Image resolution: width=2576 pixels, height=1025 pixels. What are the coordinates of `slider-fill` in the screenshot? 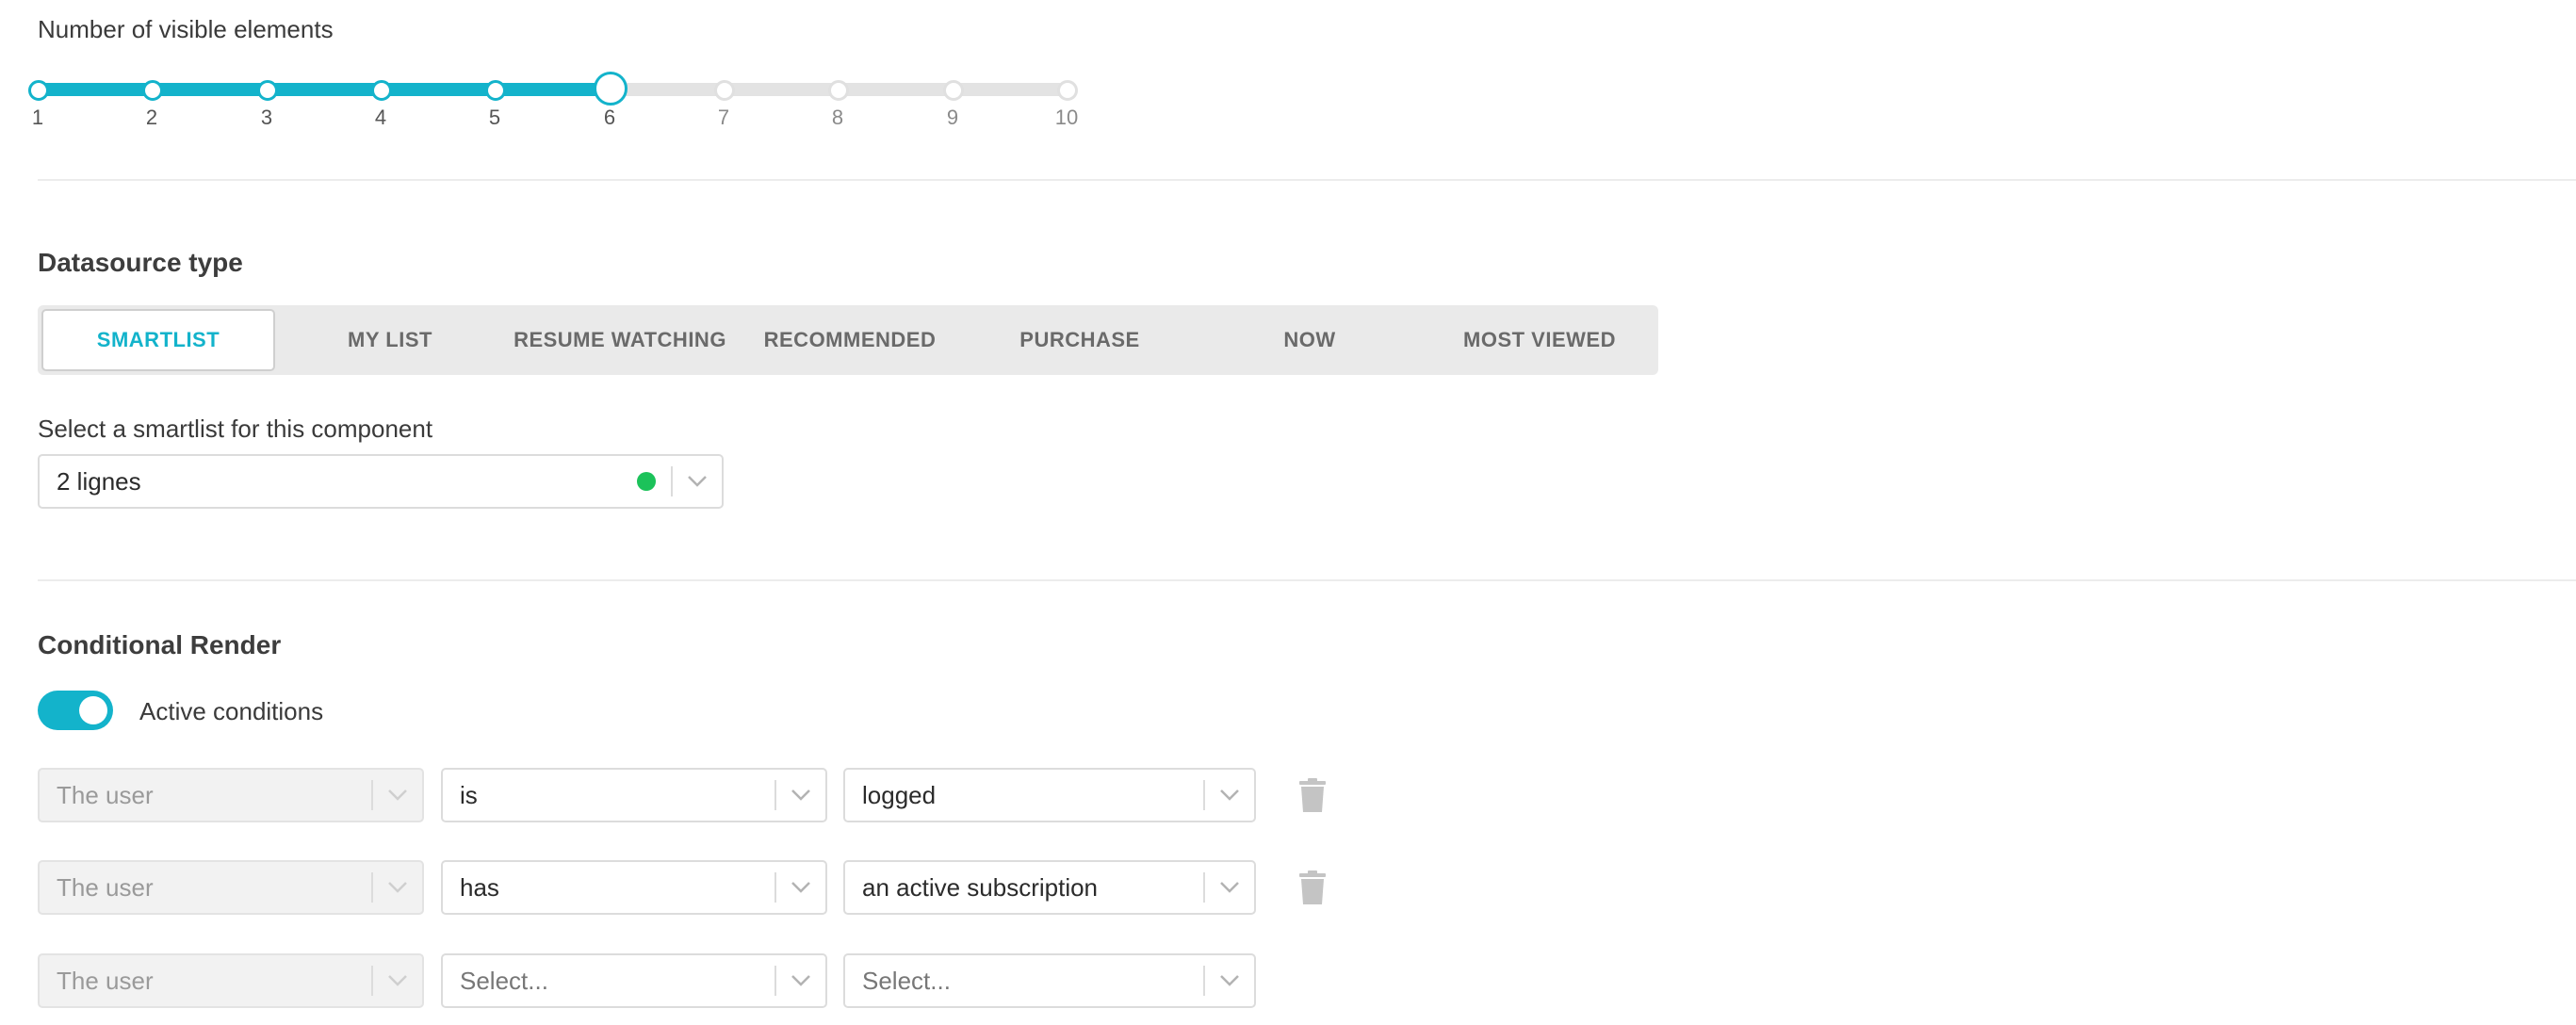 It's located at (324, 89).